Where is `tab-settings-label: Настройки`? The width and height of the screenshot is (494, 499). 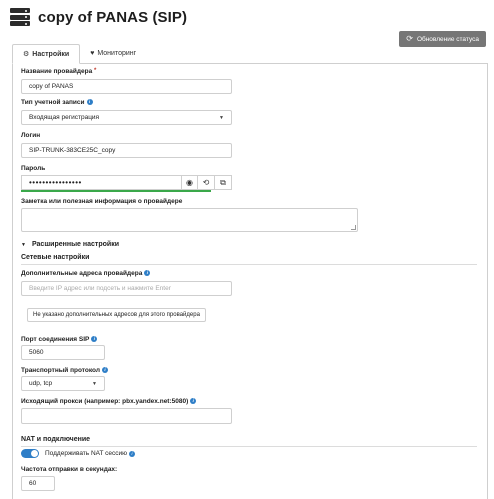 tab-settings-label: Настройки is located at coordinates (51, 54).